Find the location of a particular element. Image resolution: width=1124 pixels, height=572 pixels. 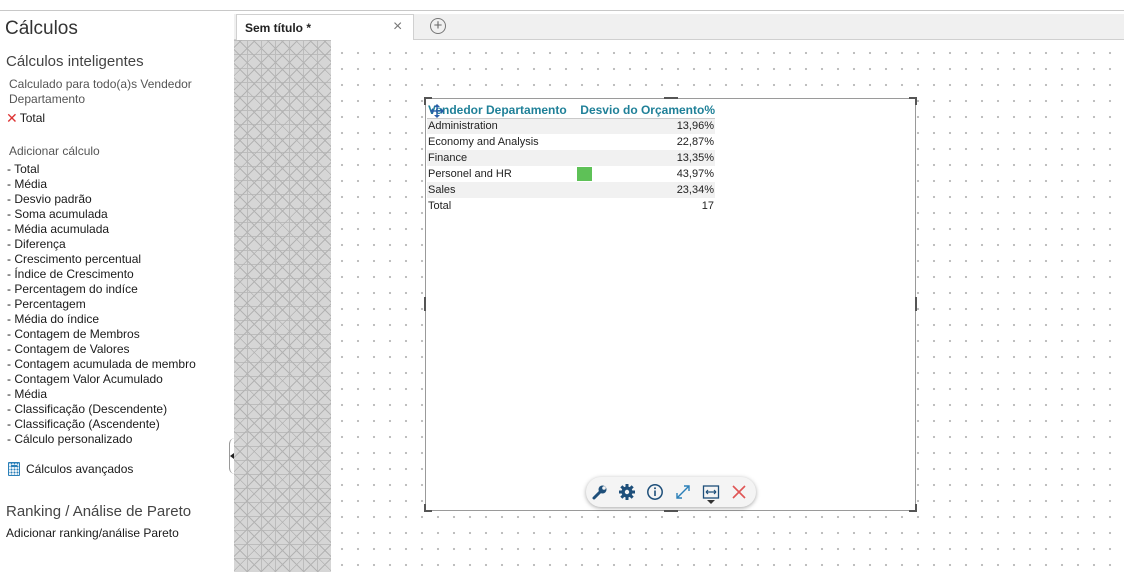

resize-handle-left is located at coordinates (425, 304).